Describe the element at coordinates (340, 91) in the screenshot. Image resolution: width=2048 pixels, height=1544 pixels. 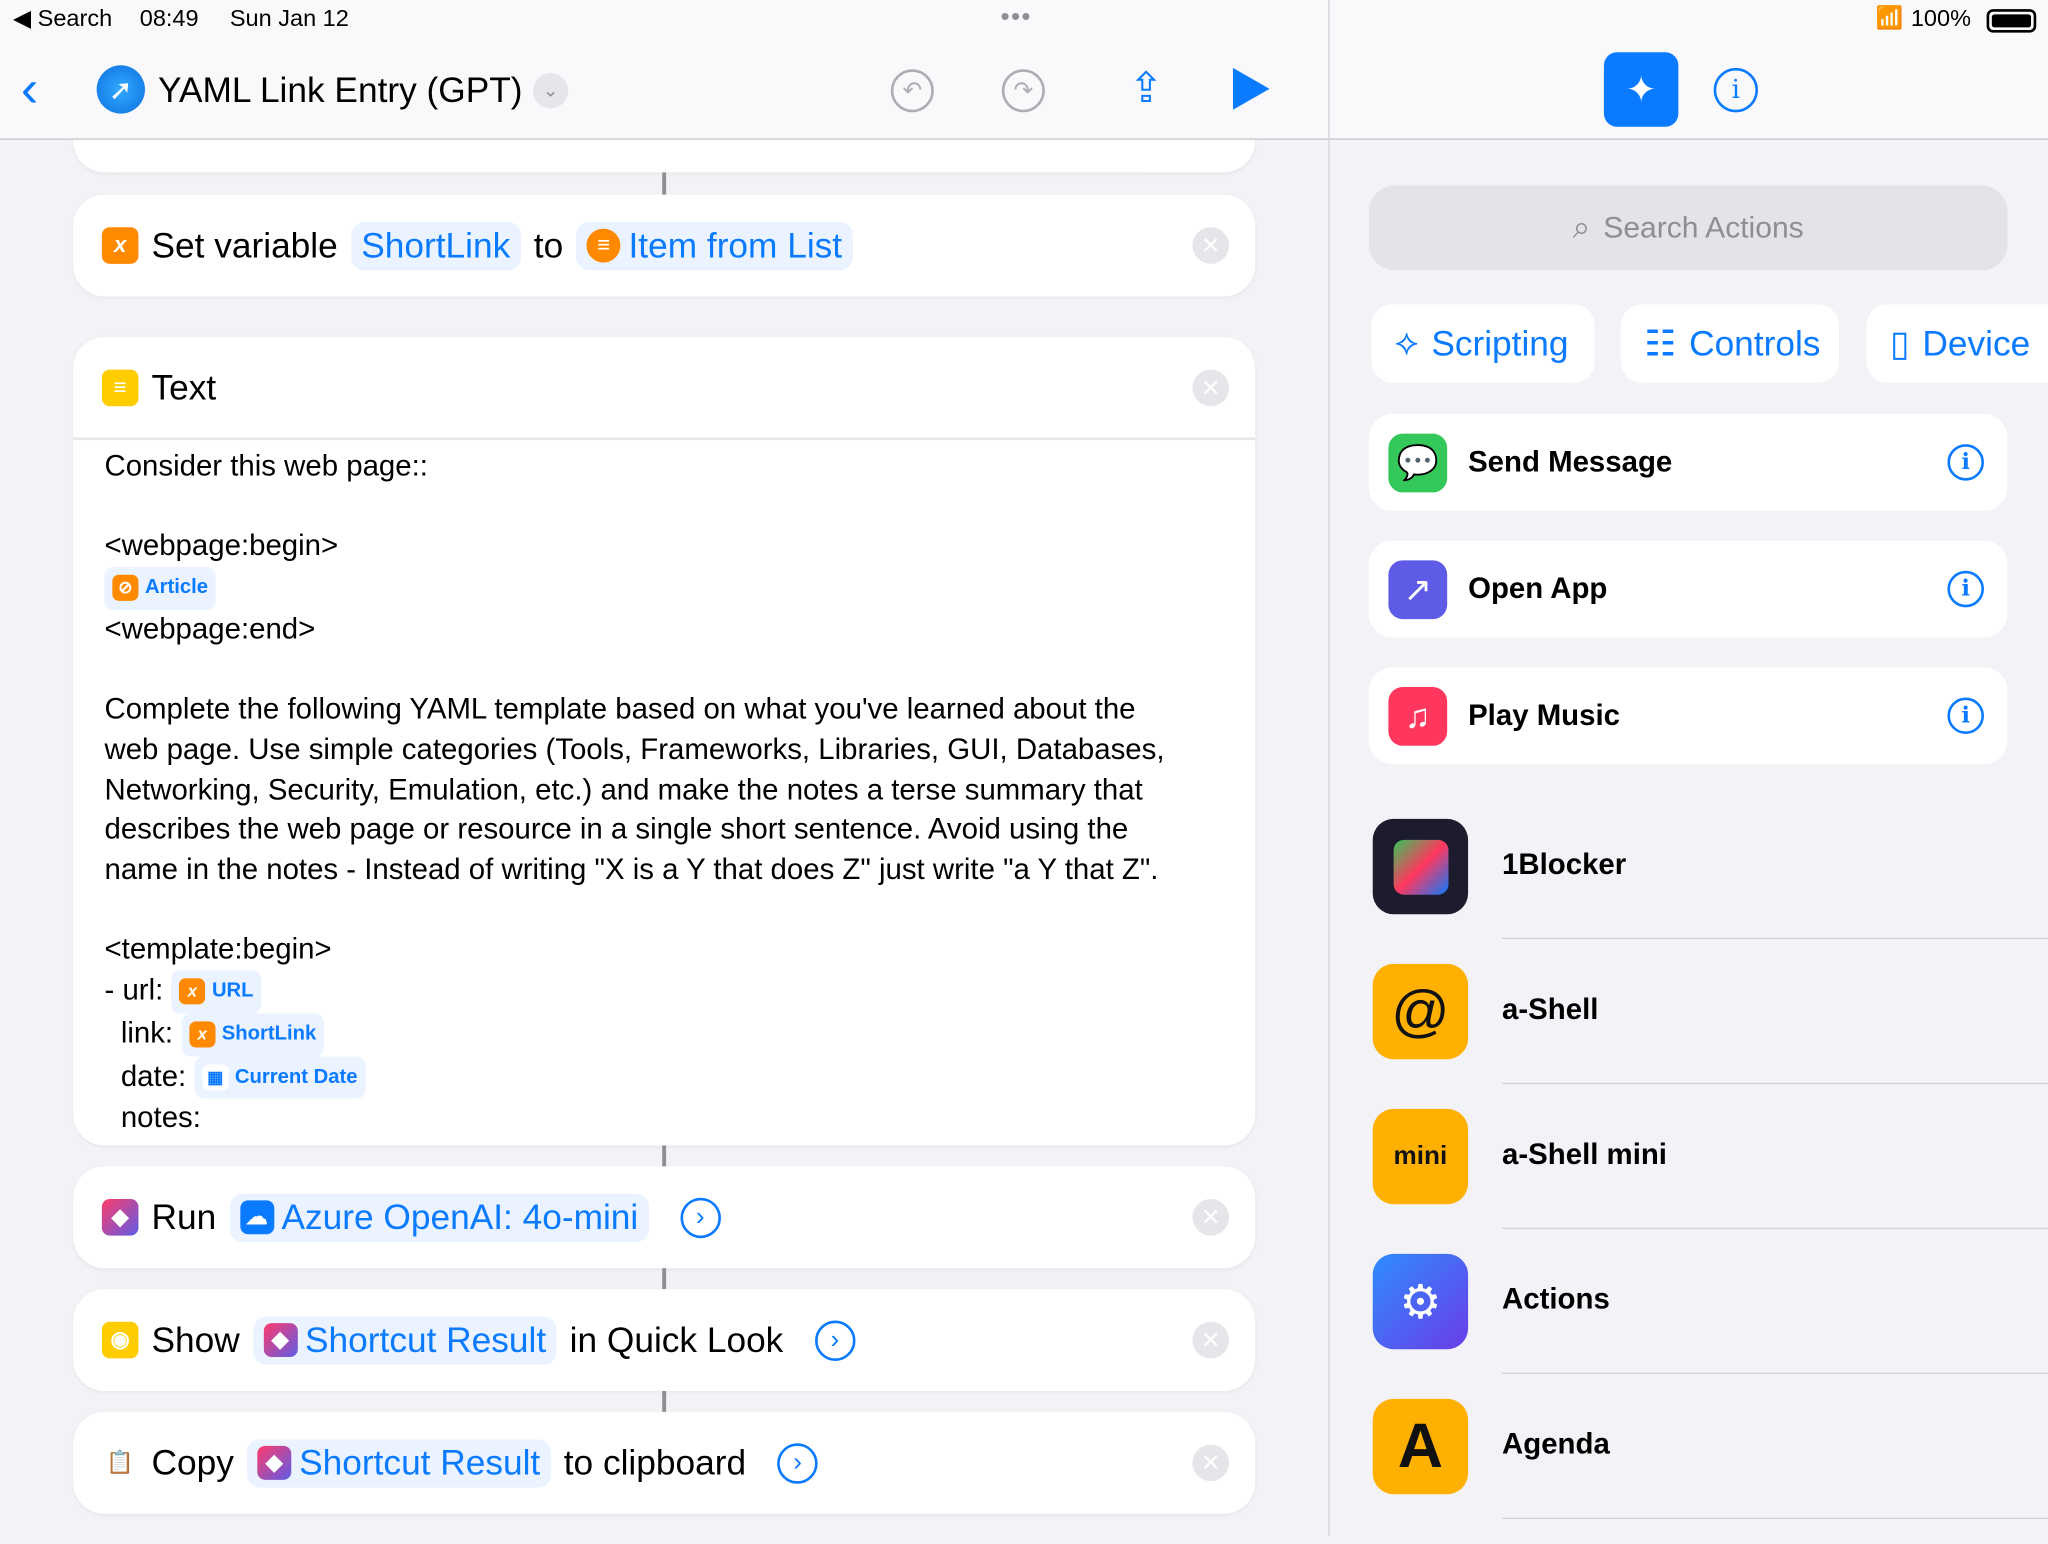
I see `shortcut-title: YAML Link Entry (GPT)` at that location.